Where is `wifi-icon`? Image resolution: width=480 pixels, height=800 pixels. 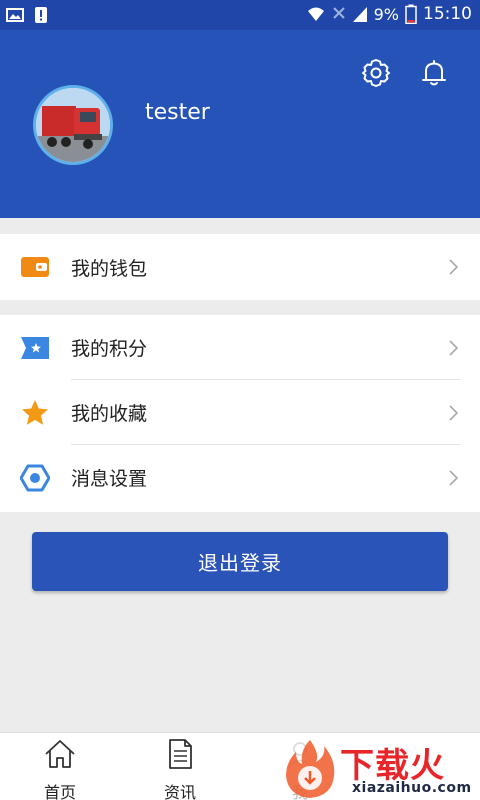
wifi-icon is located at coordinates (315, 14).